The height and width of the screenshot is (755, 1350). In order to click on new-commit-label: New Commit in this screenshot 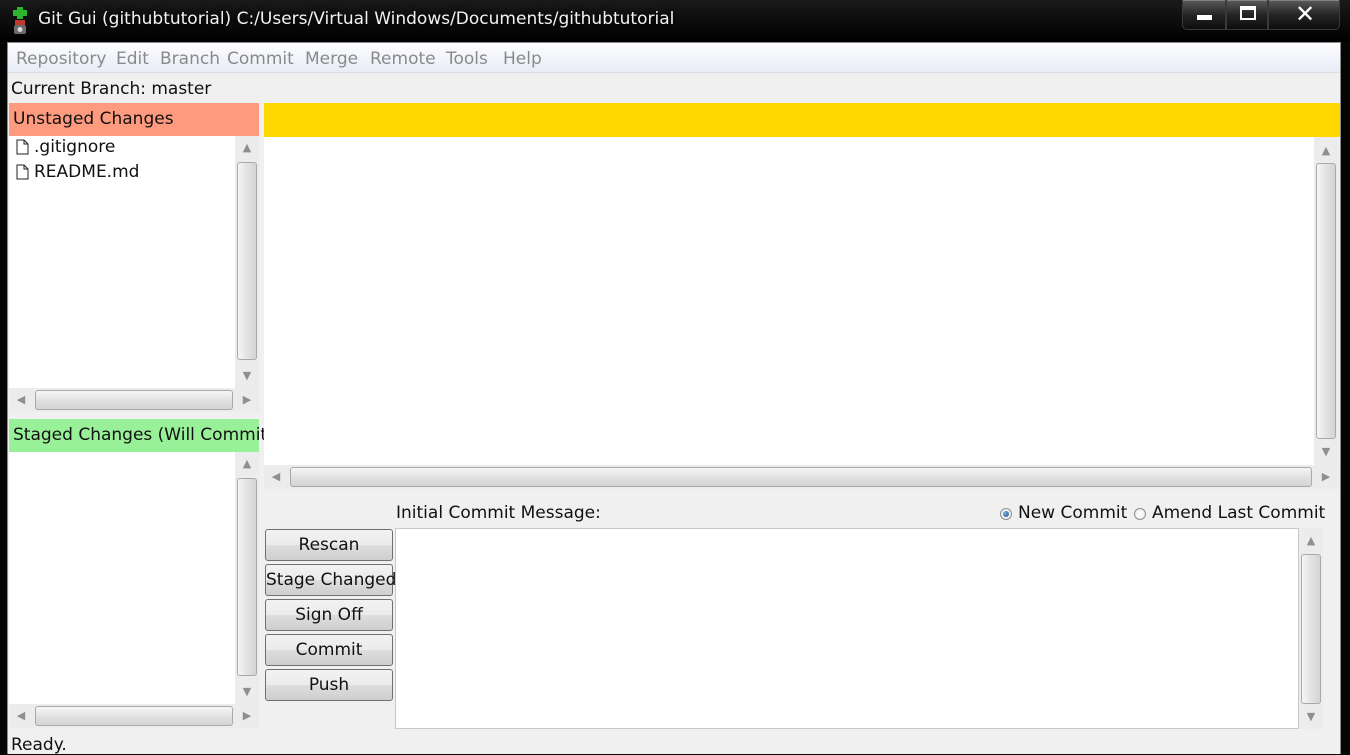, I will do `click(1072, 513)`.